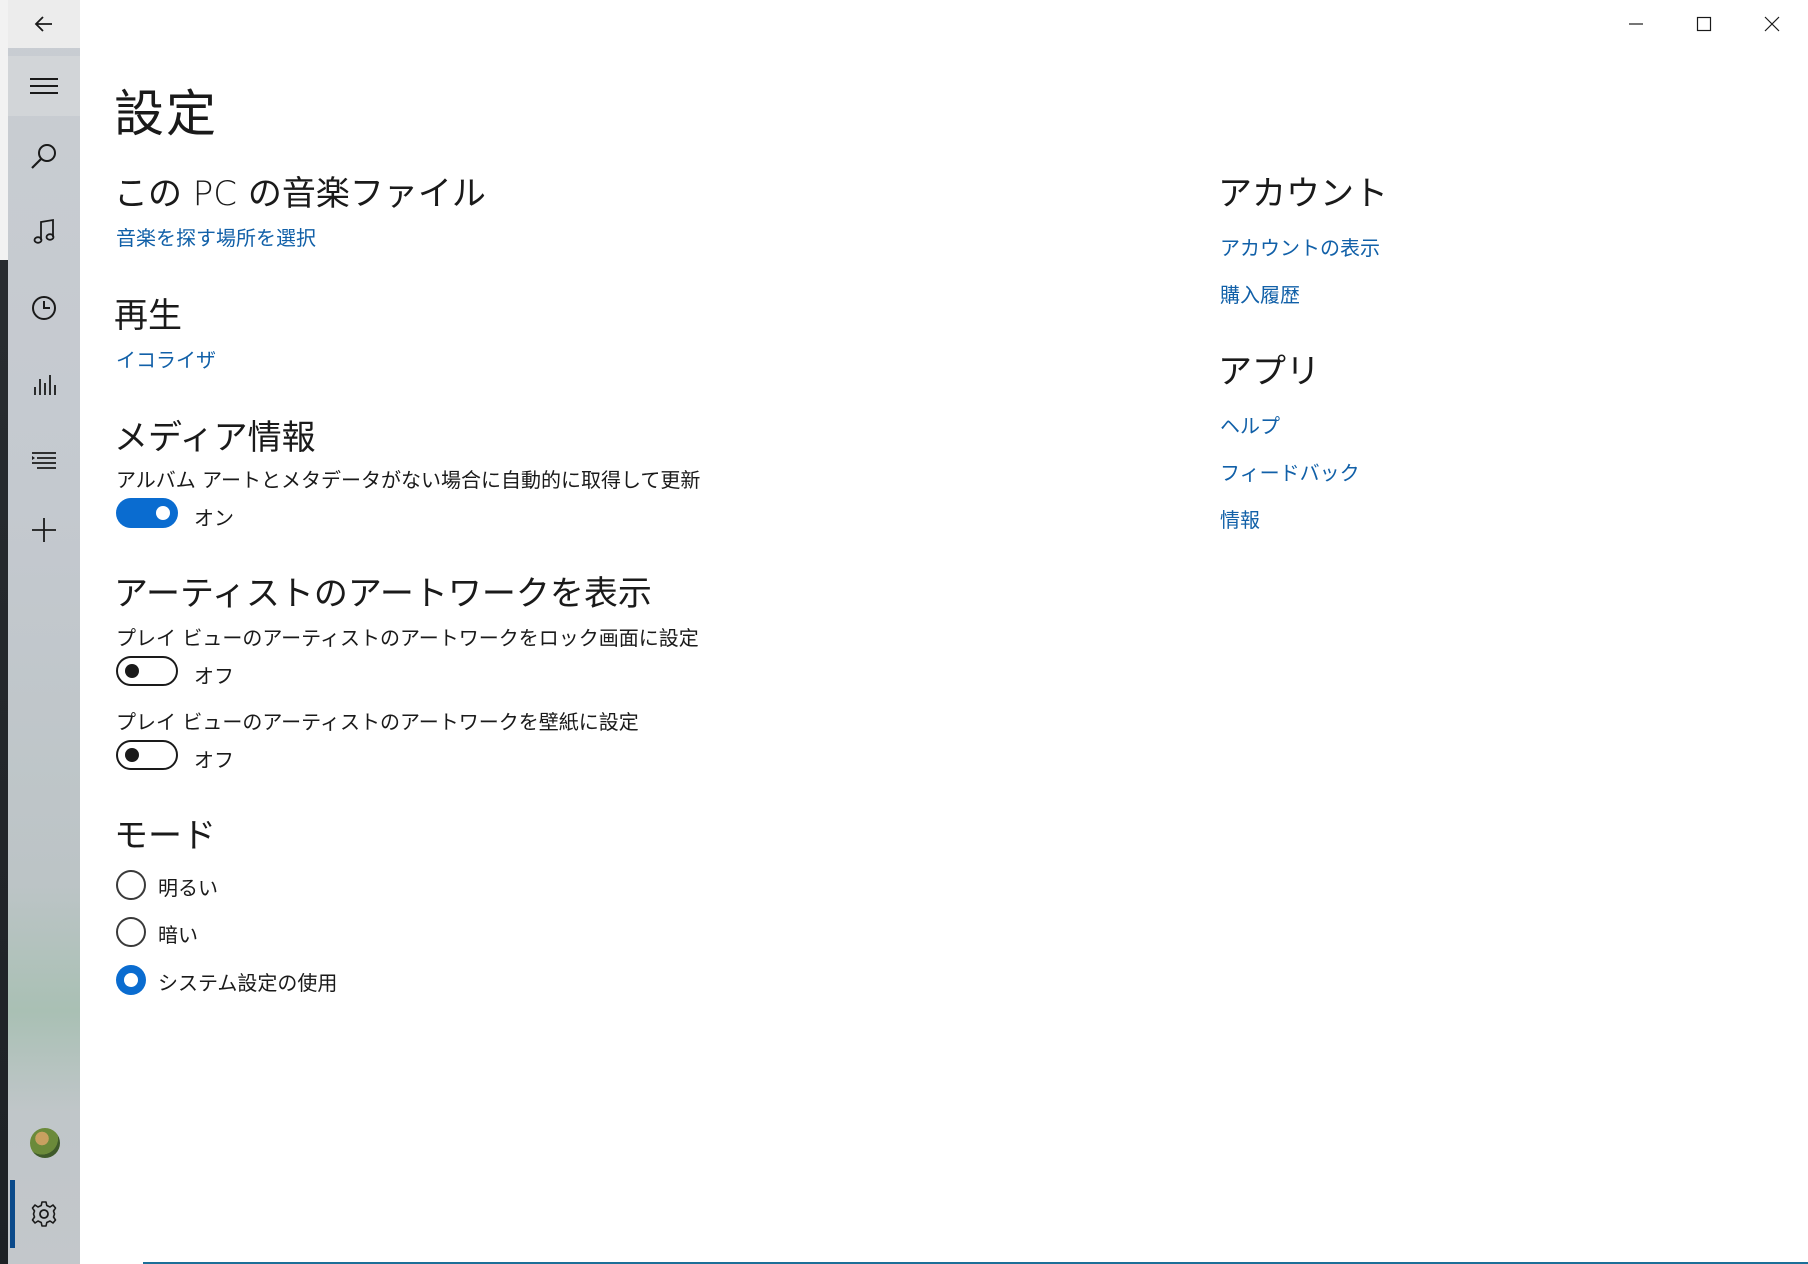 The width and height of the screenshot is (1808, 1264). What do you see at coordinates (1260, 293) in the screenshot?
I see `purchase-history-link: 購入履歴` at bounding box center [1260, 293].